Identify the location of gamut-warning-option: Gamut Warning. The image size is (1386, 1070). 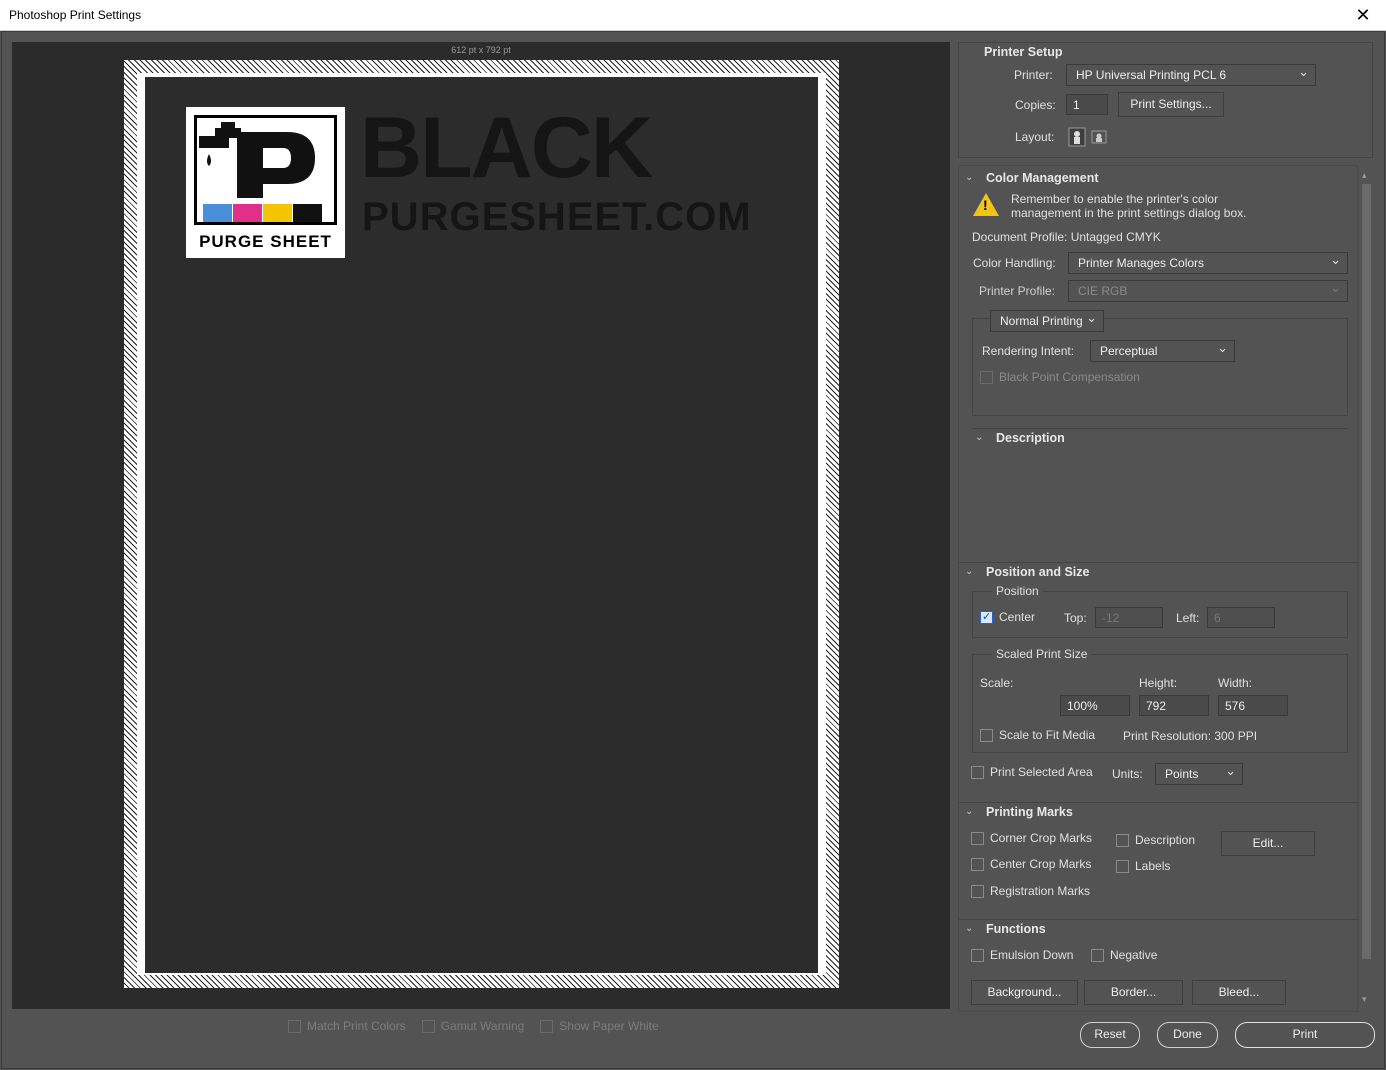
(473, 1026).